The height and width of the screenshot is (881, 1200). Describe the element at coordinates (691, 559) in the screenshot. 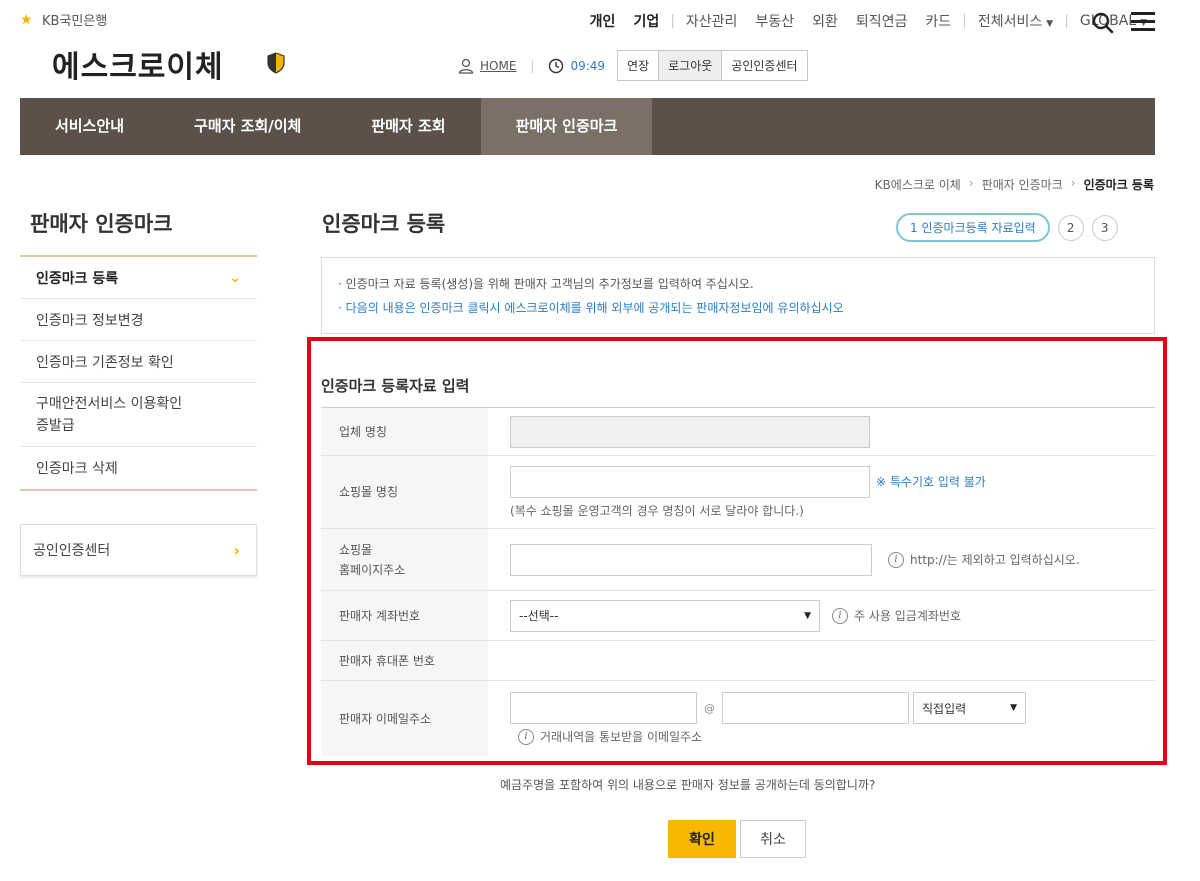

I see `homepage-url-input` at that location.